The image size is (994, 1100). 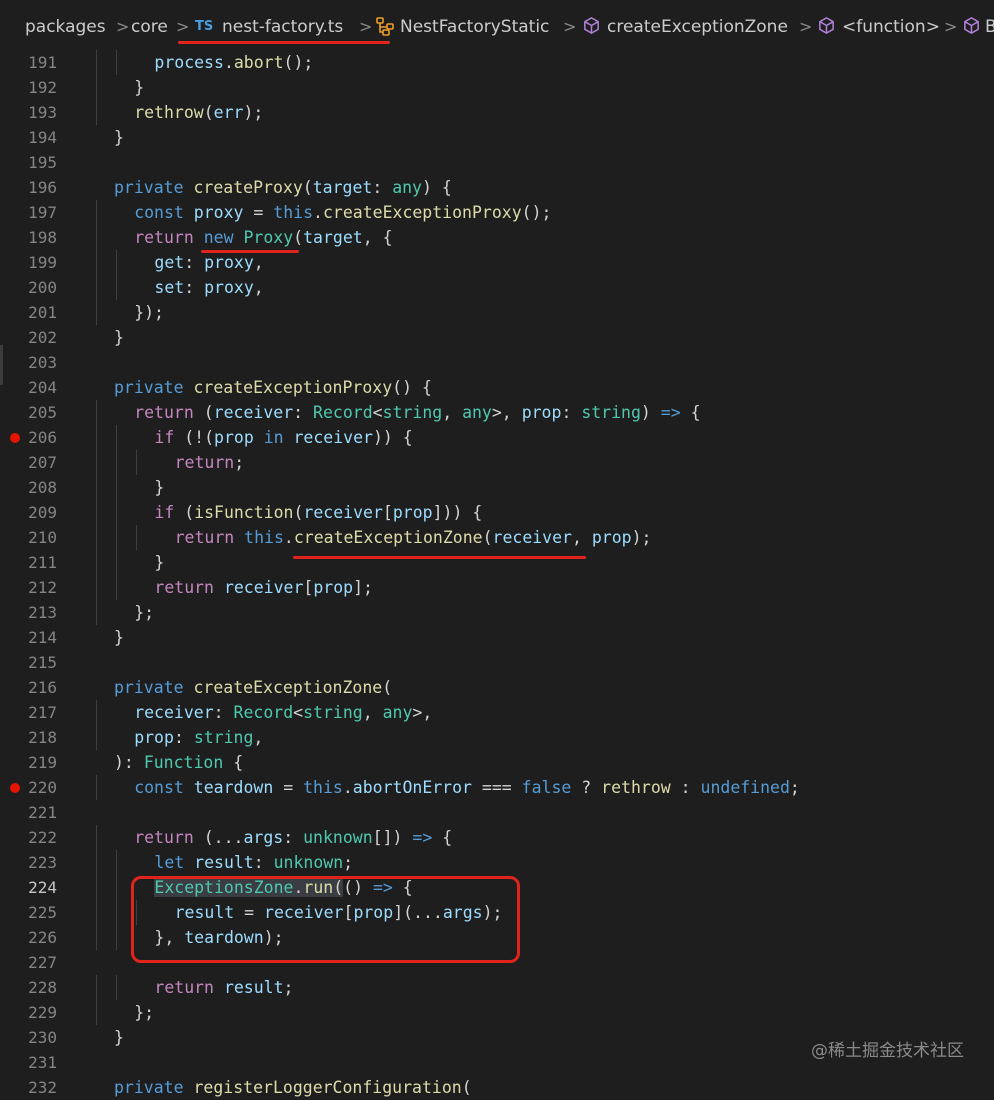 What do you see at coordinates (264, 537) in the screenshot?
I see `code-token: this` at bounding box center [264, 537].